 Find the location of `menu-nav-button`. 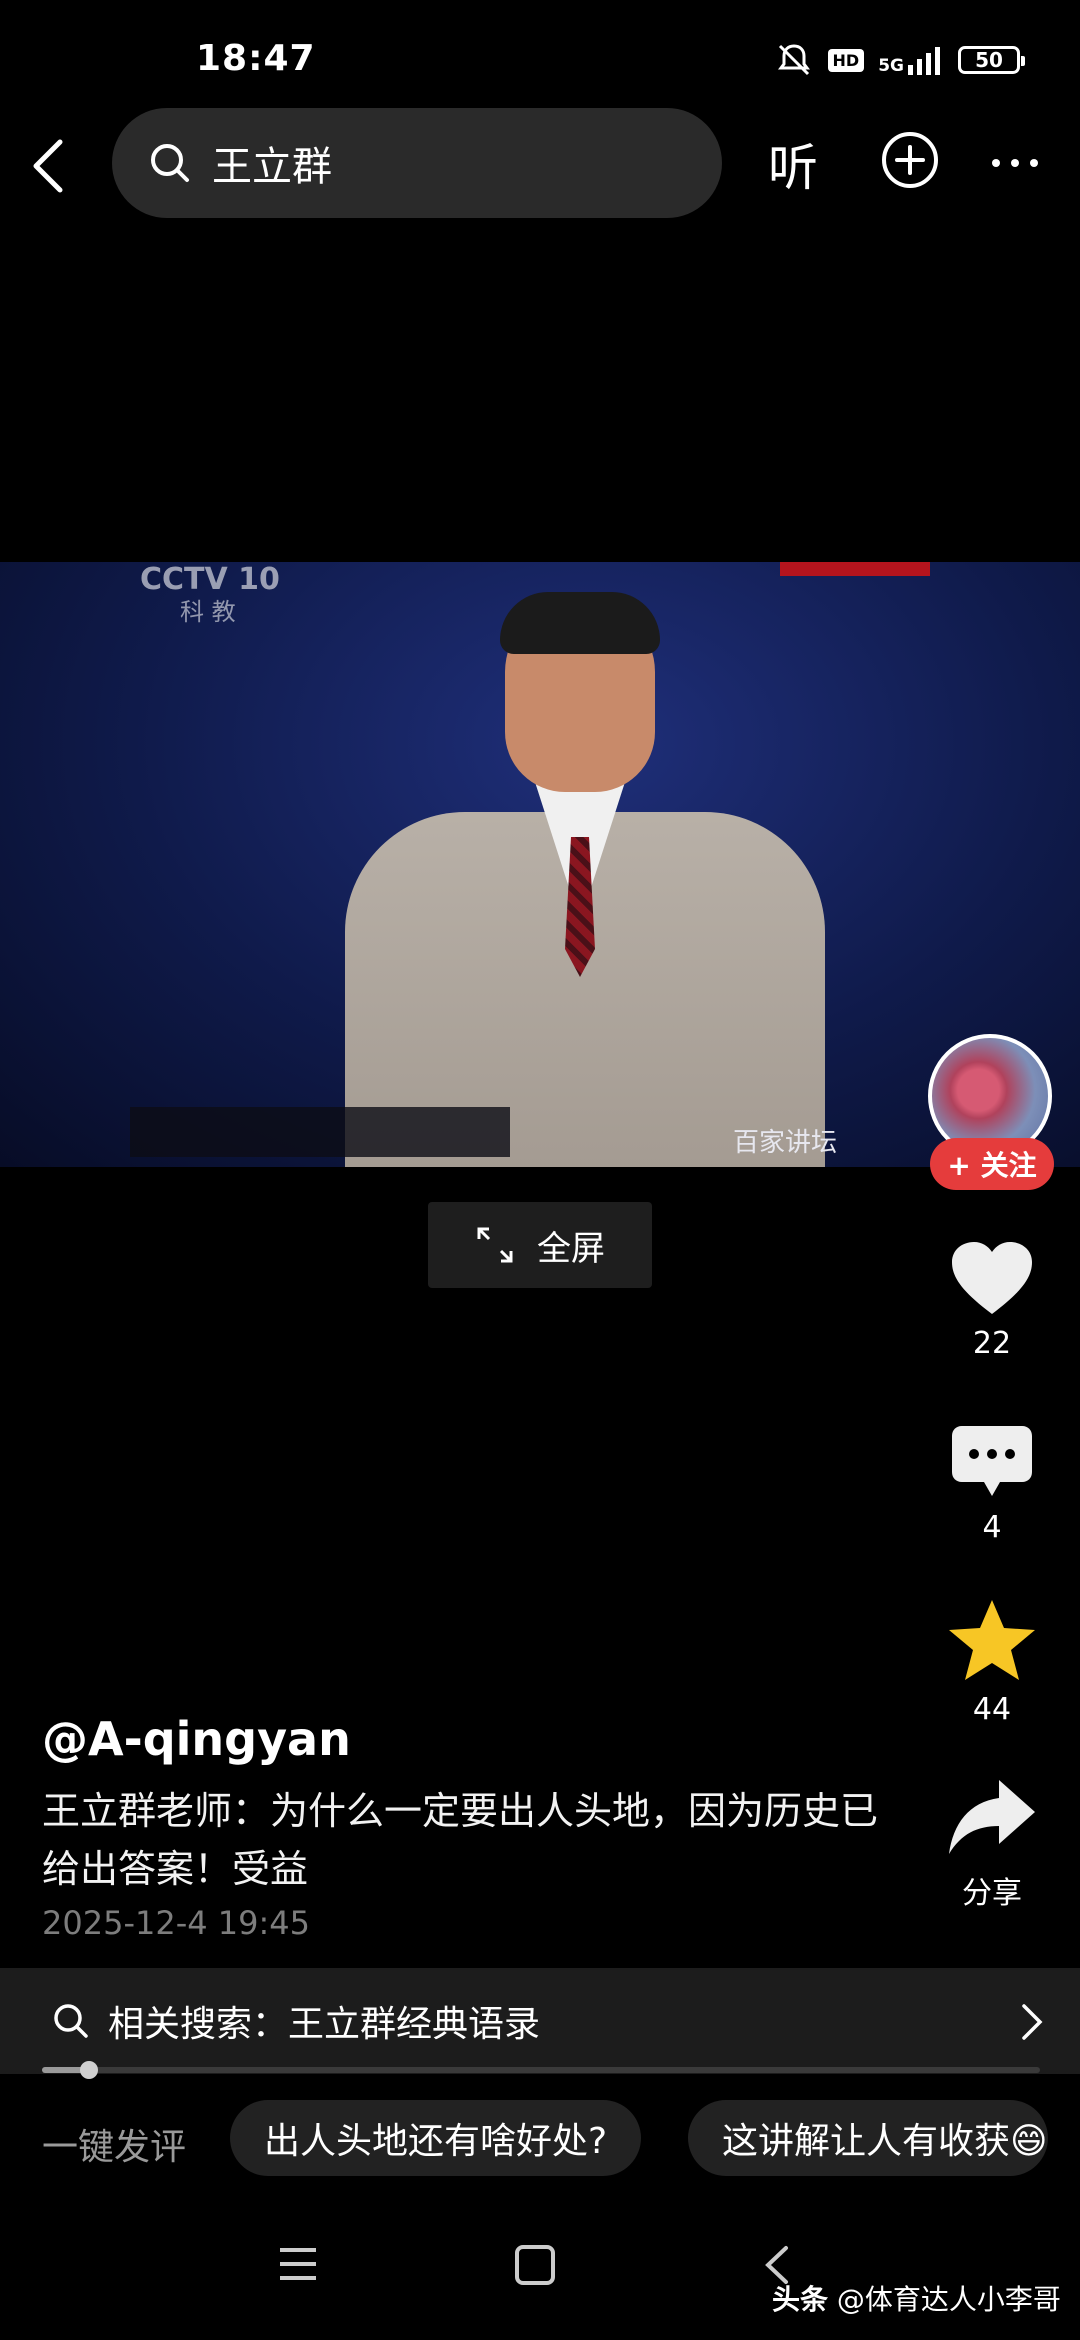

menu-nav-button is located at coordinates (298, 2266).